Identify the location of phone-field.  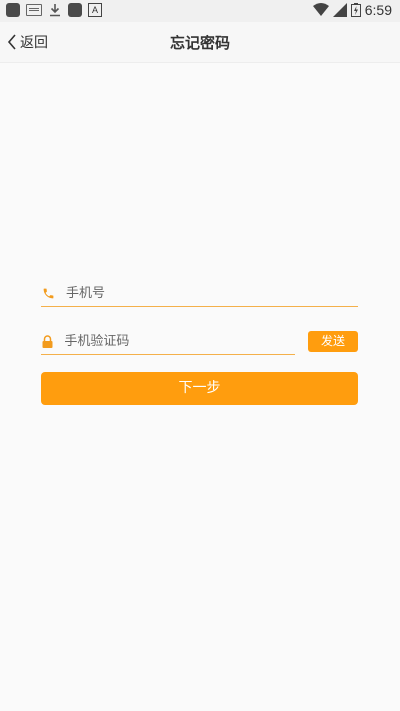
(199, 293).